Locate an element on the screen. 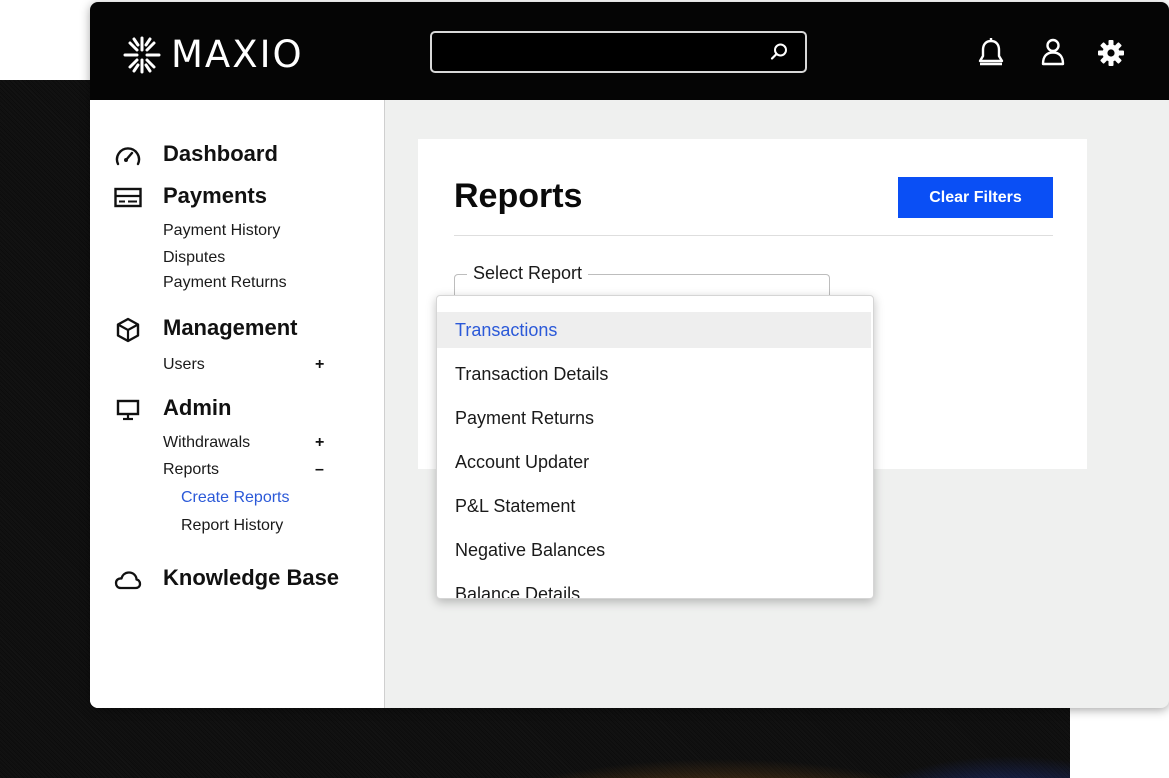 This screenshot has height=778, width=1169. sidebar-subitem-reports: Reports is located at coordinates (191, 470).